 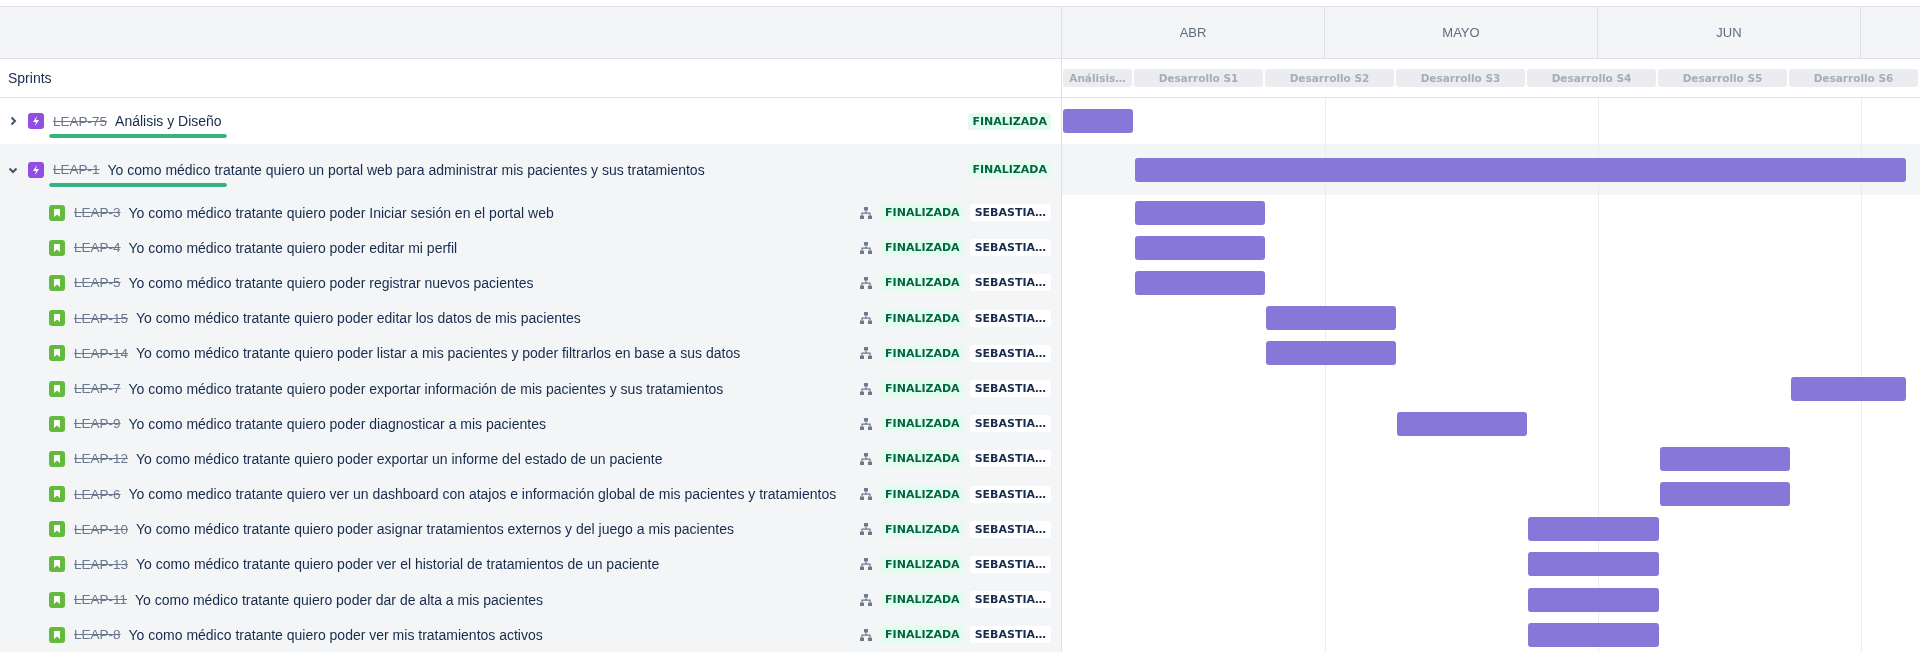 I want to click on issue-key: LEAP-7, so click(x=97, y=389).